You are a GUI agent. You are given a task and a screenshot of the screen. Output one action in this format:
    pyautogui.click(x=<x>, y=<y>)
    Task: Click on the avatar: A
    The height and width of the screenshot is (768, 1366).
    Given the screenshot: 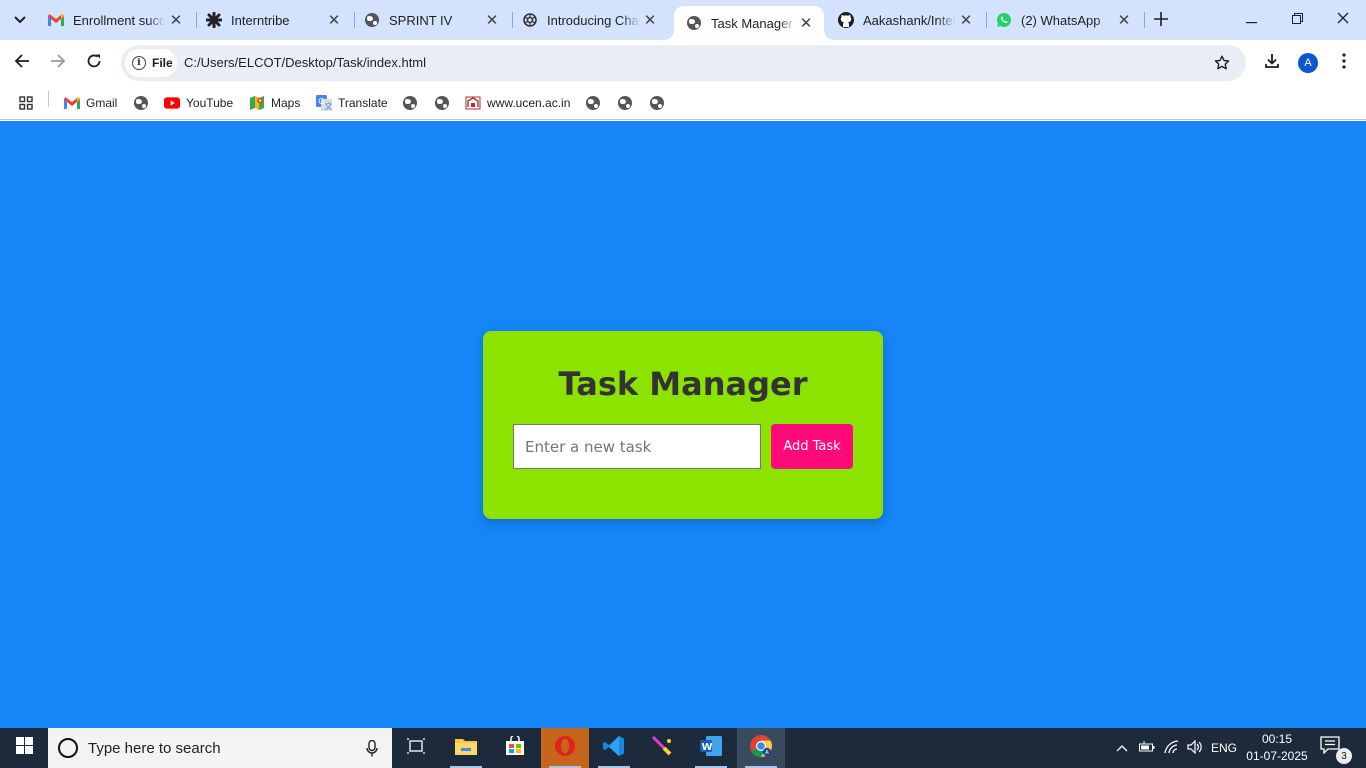 What is the action you would take?
    pyautogui.click(x=1308, y=63)
    